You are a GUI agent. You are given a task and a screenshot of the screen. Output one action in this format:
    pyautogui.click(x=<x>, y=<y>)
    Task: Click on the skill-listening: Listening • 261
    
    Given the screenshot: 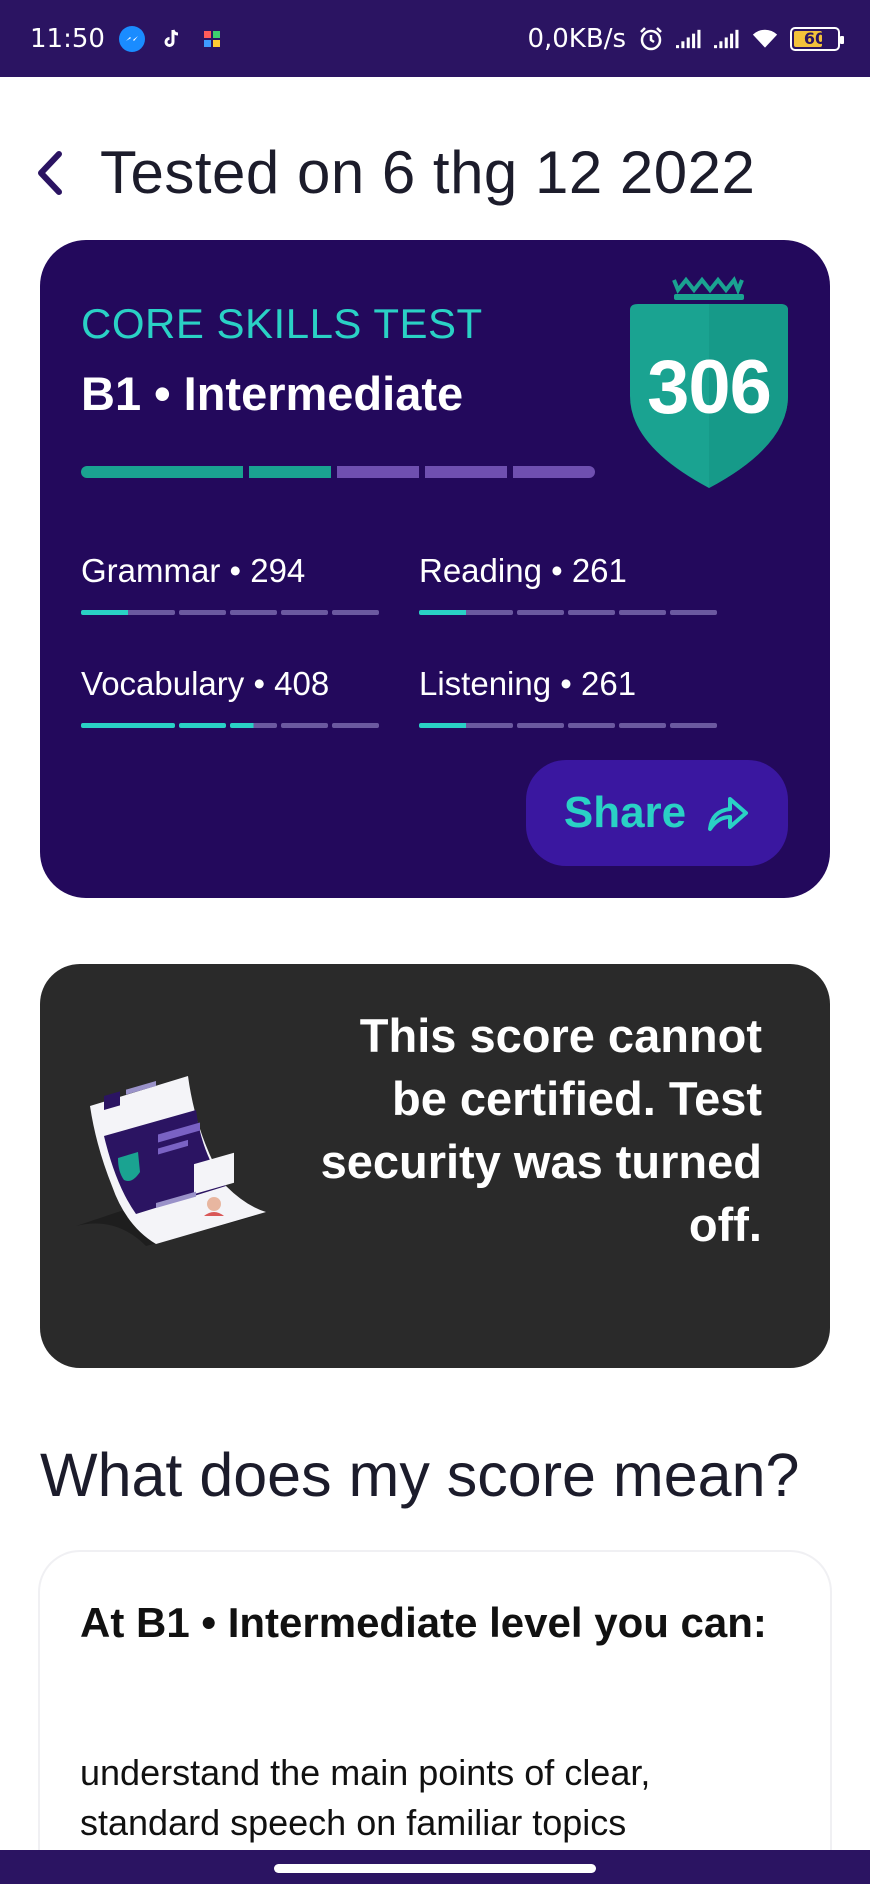 What is the action you would take?
    pyautogui.click(x=569, y=696)
    